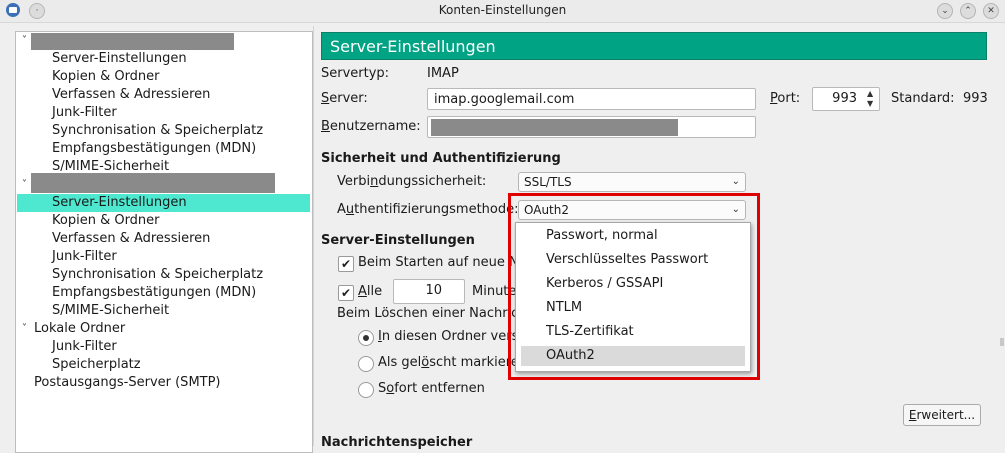 The height and width of the screenshot is (453, 1005). Describe the element at coordinates (110, 311) in the screenshot. I see `tree-item-smime-2: S/MIME-Sicherheit` at that location.